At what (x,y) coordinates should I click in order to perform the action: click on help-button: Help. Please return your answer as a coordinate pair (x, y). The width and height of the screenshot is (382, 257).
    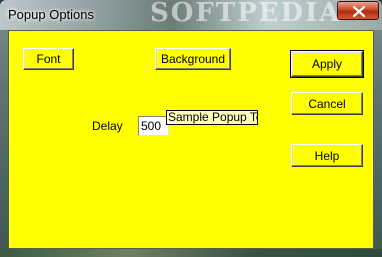
    Looking at the image, I should click on (327, 155).